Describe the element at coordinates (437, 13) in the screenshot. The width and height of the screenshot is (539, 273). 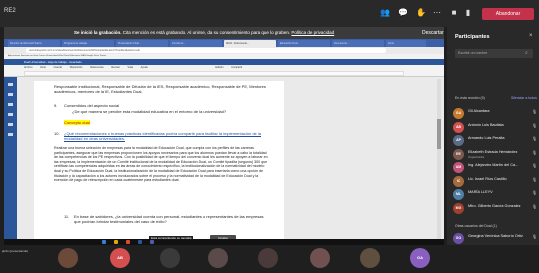
I see `more-icon: ⋯` at that location.